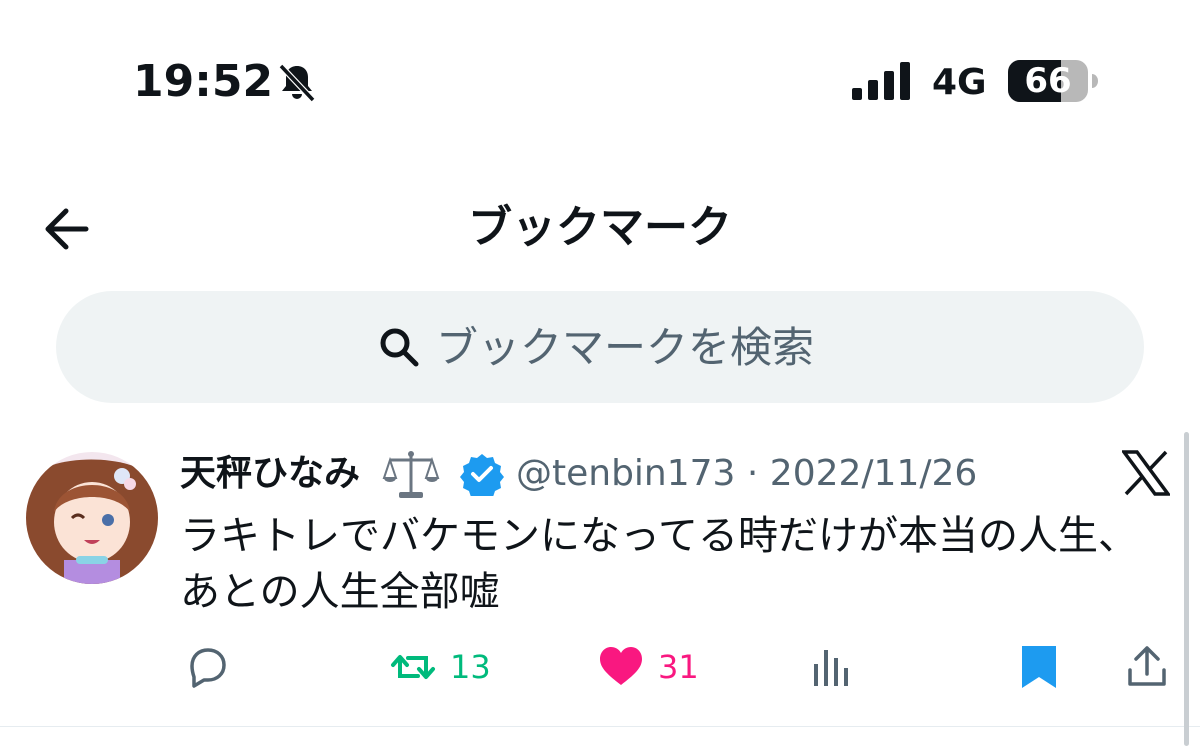 The width and height of the screenshot is (1200, 746). Describe the element at coordinates (881, 81) in the screenshot. I see `signal-icon` at that location.